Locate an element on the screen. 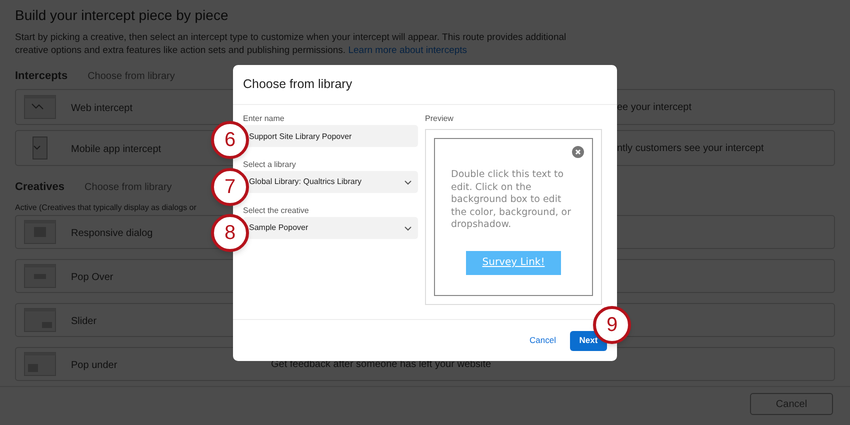  card-label: Web intercept is located at coordinates (102, 108).